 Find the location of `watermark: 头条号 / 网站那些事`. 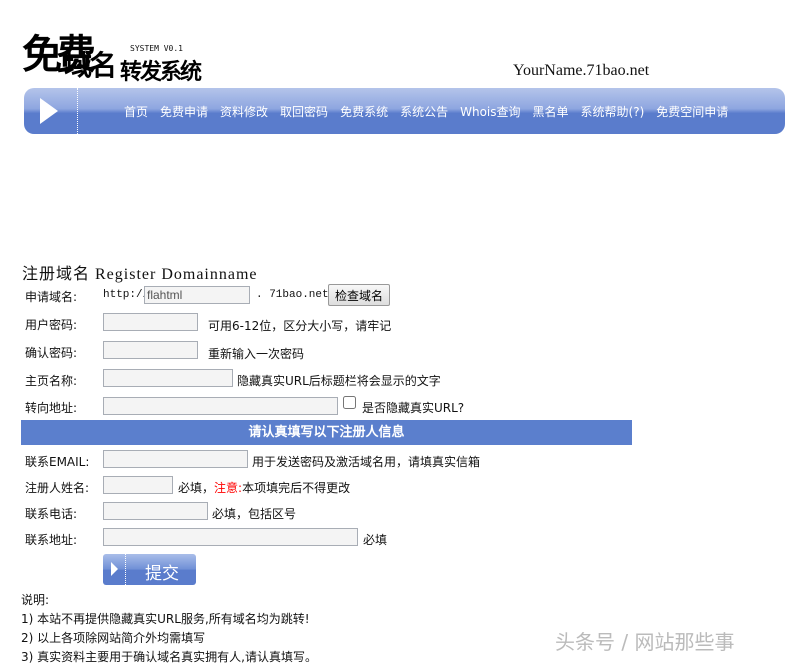

watermark: 头条号 / 网站那些事 is located at coordinates (645, 642).